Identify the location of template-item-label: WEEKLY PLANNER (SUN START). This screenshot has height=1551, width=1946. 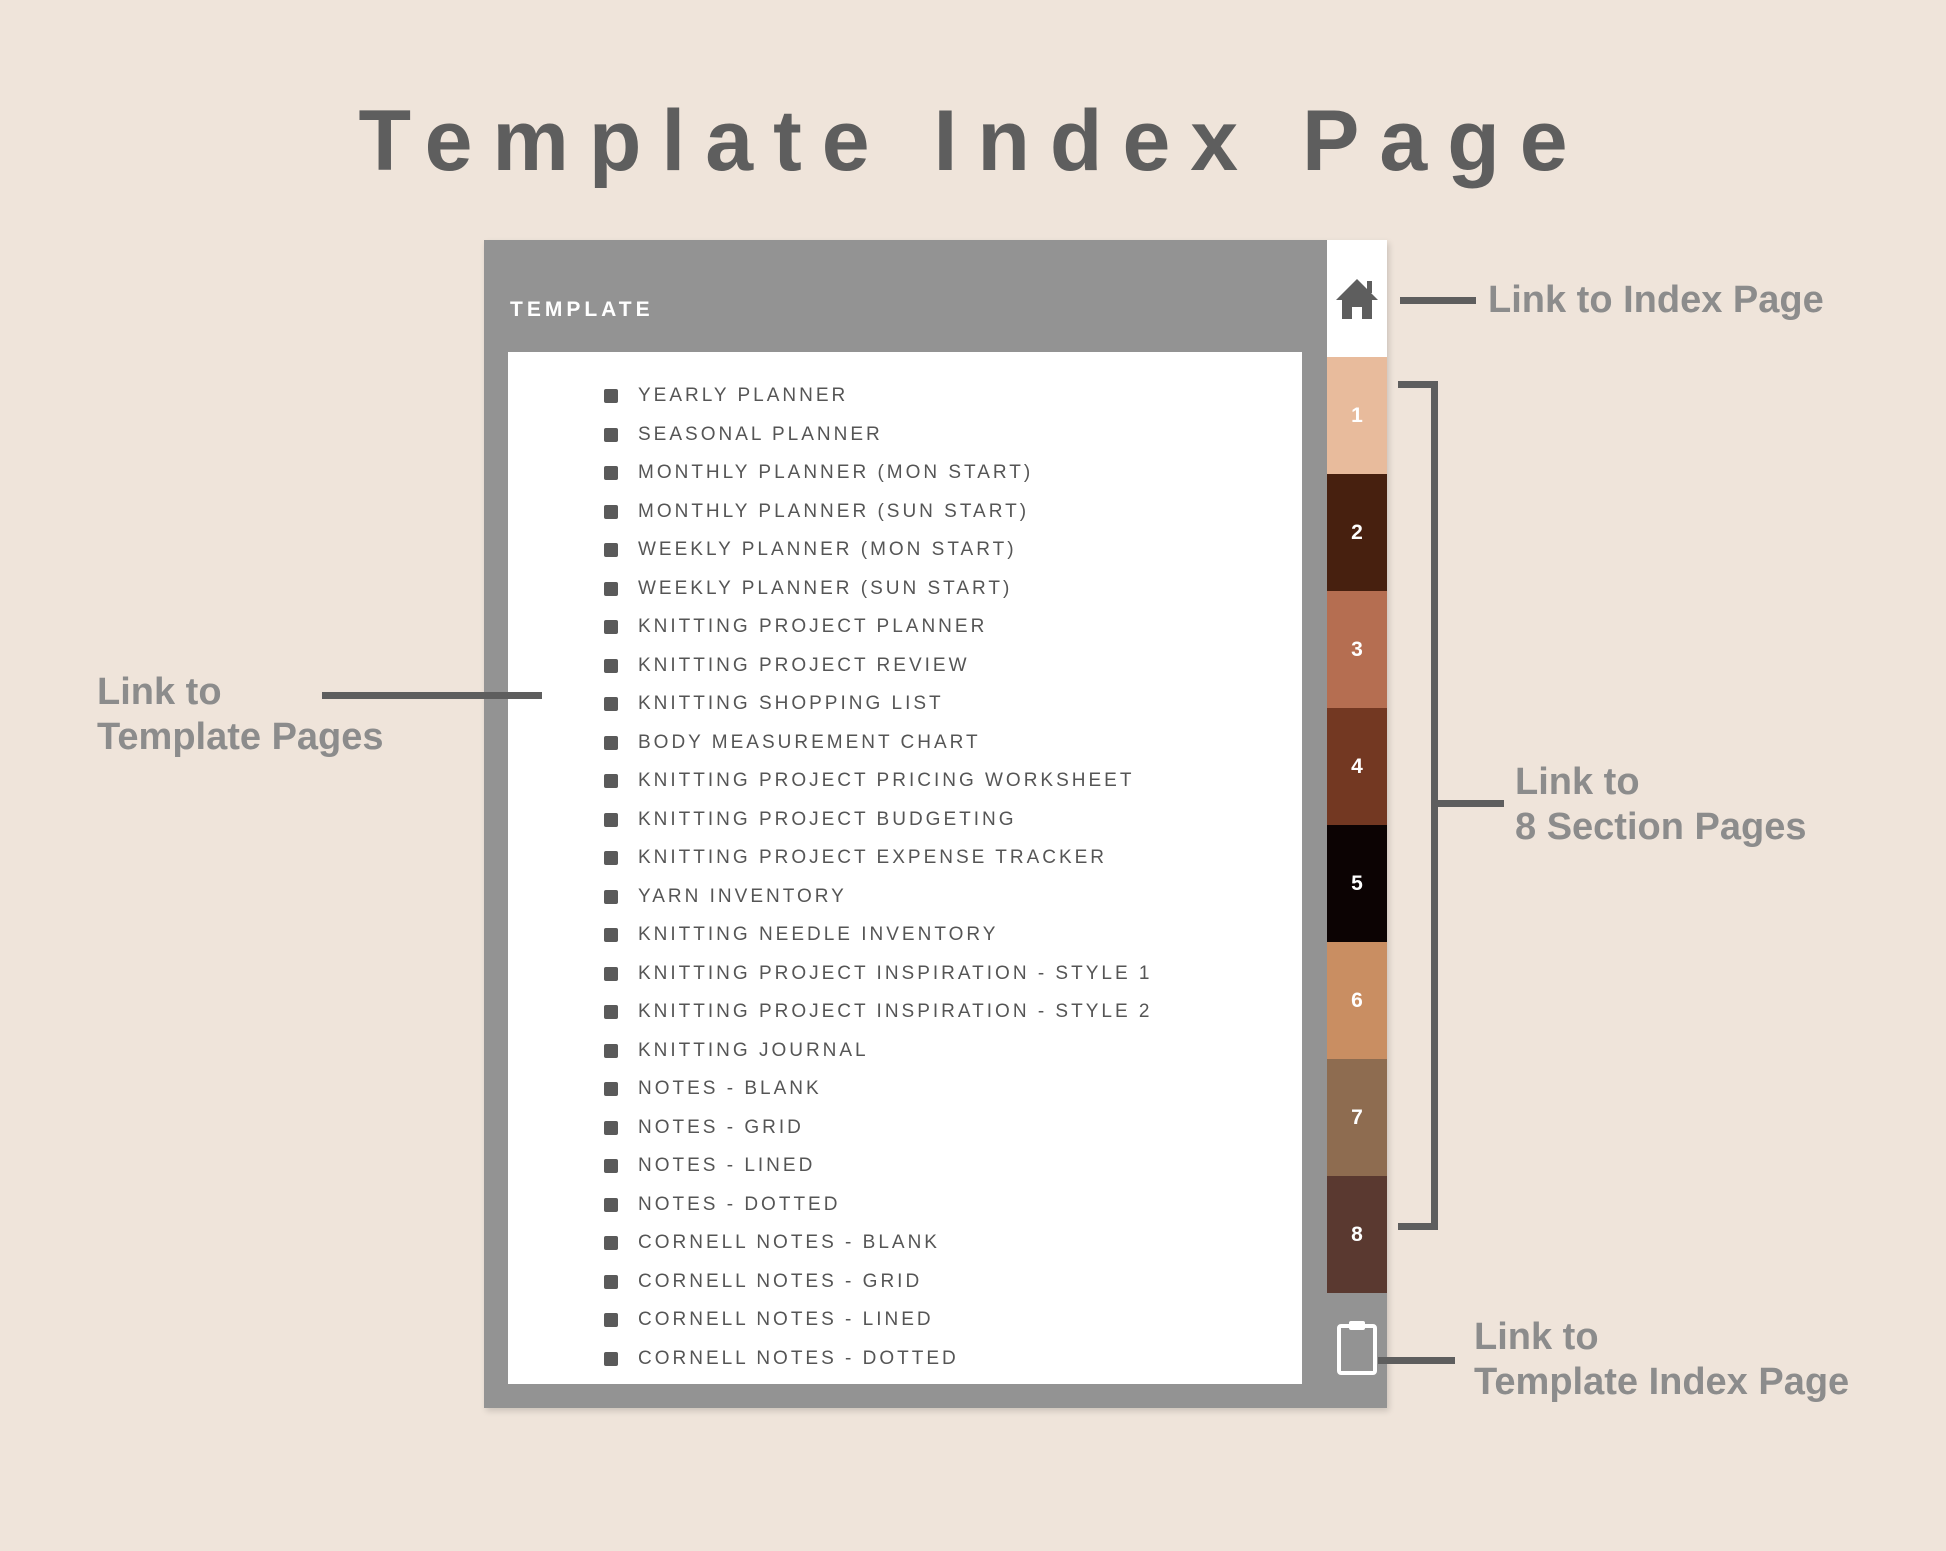
(825, 588).